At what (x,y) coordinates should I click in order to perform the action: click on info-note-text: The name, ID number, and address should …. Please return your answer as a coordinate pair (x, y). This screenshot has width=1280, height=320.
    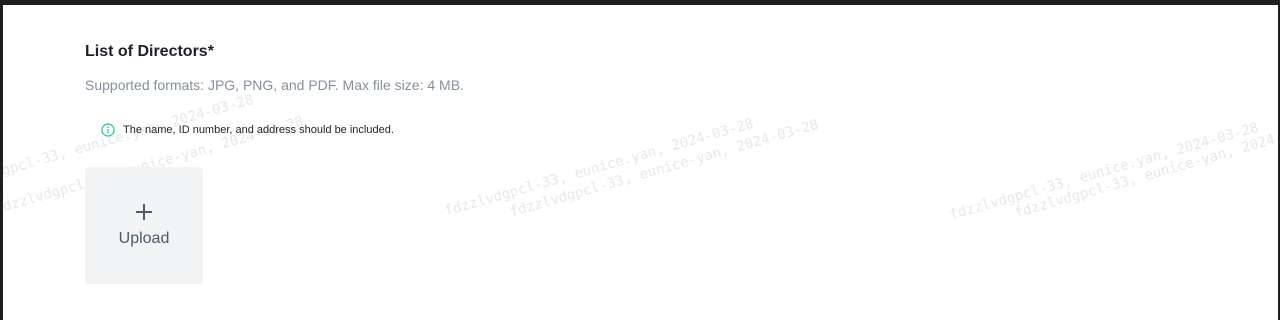
    Looking at the image, I should click on (258, 130).